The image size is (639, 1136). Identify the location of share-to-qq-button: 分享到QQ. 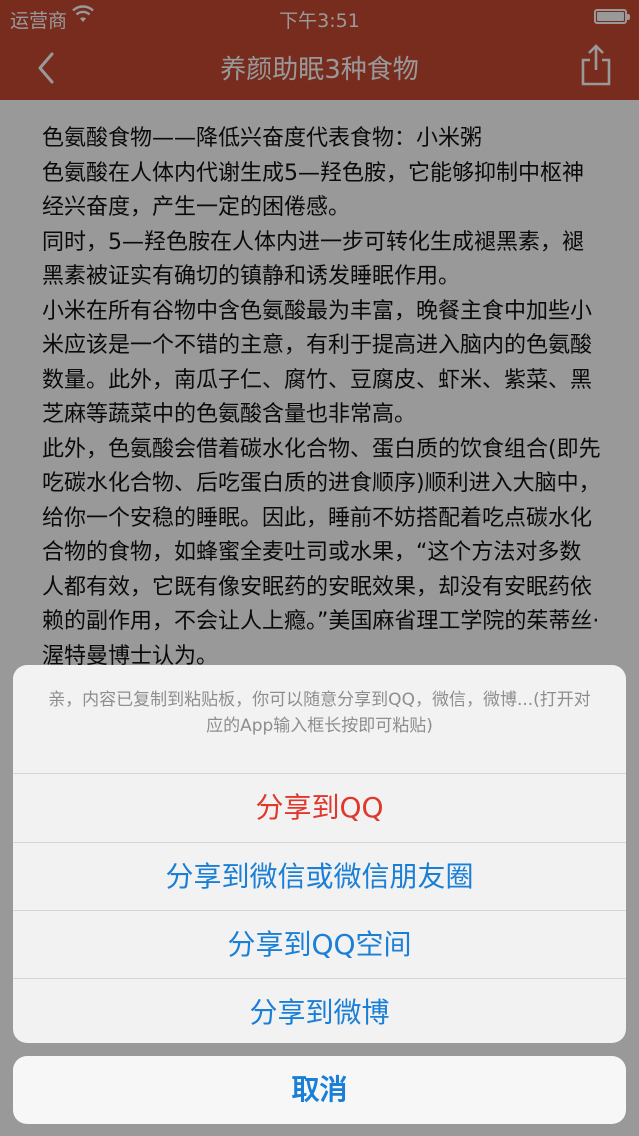
(319, 807).